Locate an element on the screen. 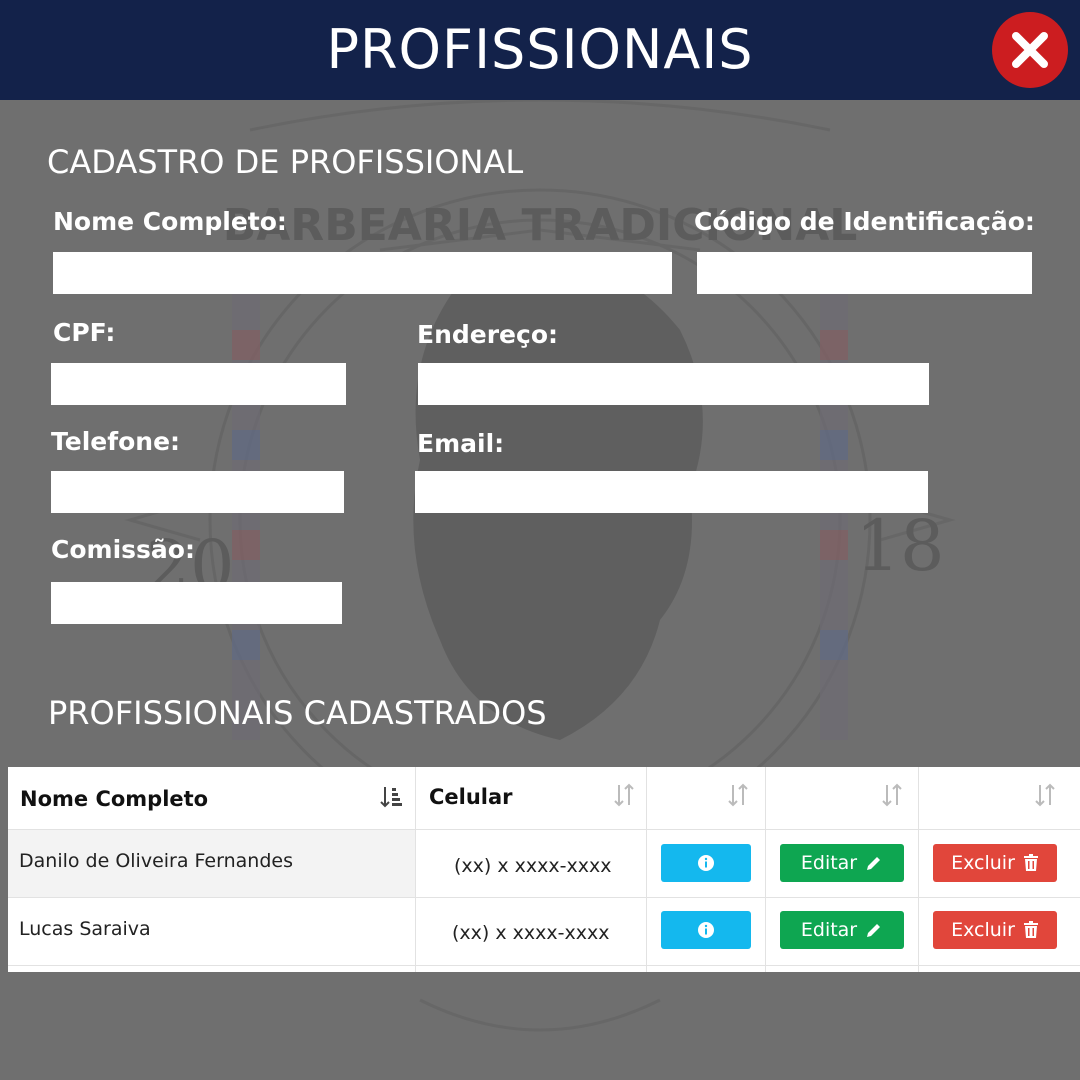  header-bar: PROFISSIONAIS is located at coordinates (540, 50).